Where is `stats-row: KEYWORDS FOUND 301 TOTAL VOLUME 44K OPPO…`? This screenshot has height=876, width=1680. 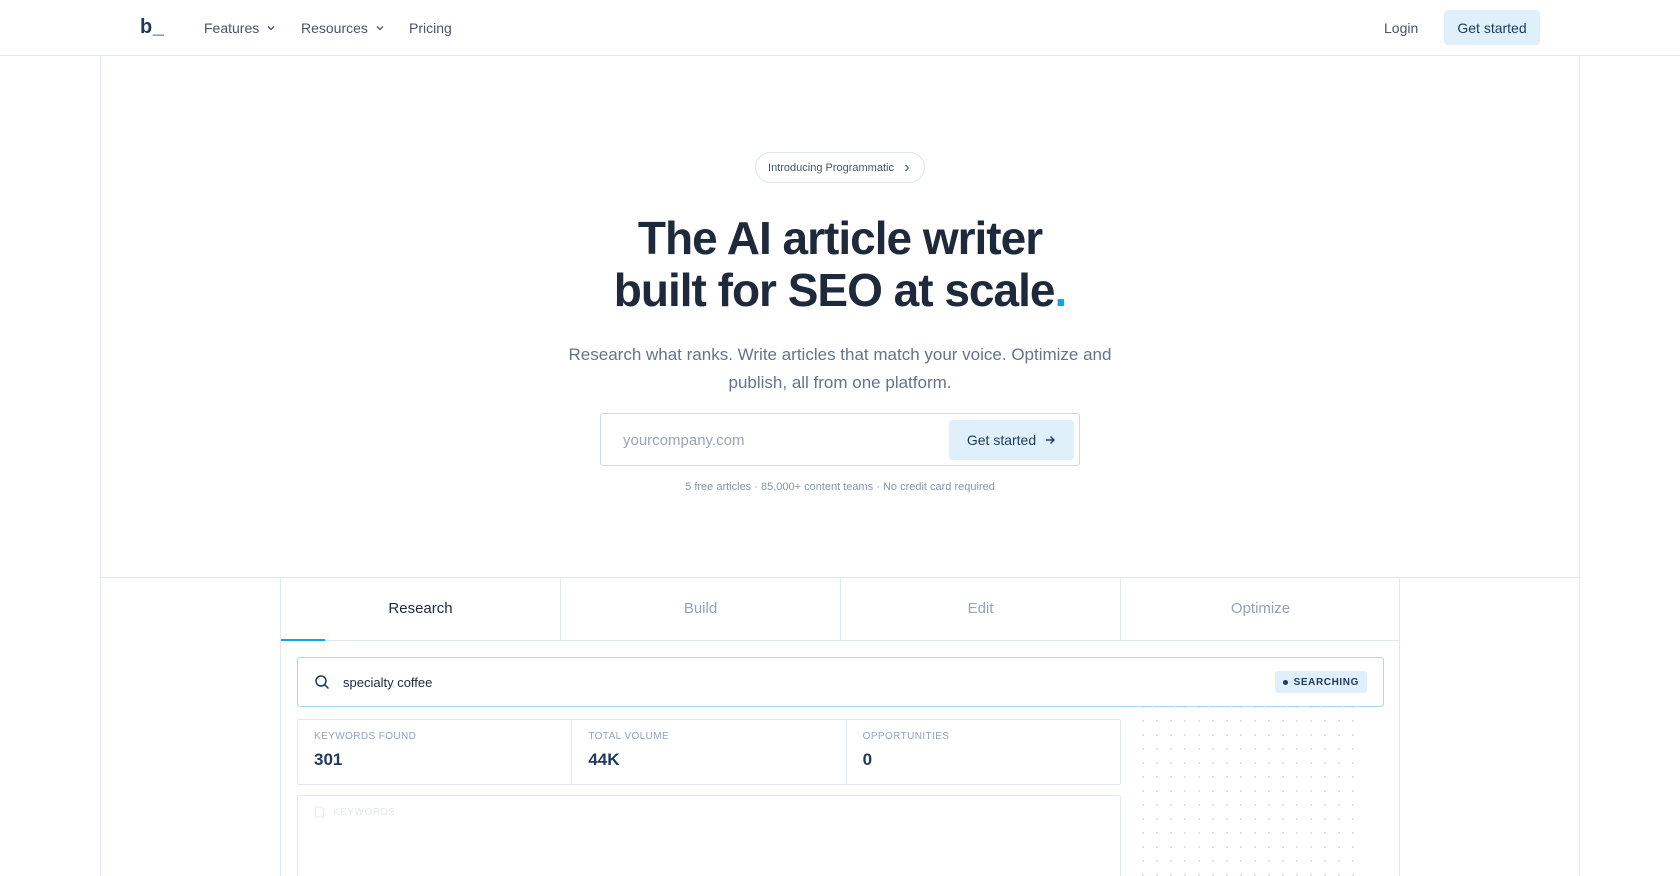 stats-row: KEYWORDS FOUND 301 TOTAL VOLUME 44K OPPO… is located at coordinates (709, 752).